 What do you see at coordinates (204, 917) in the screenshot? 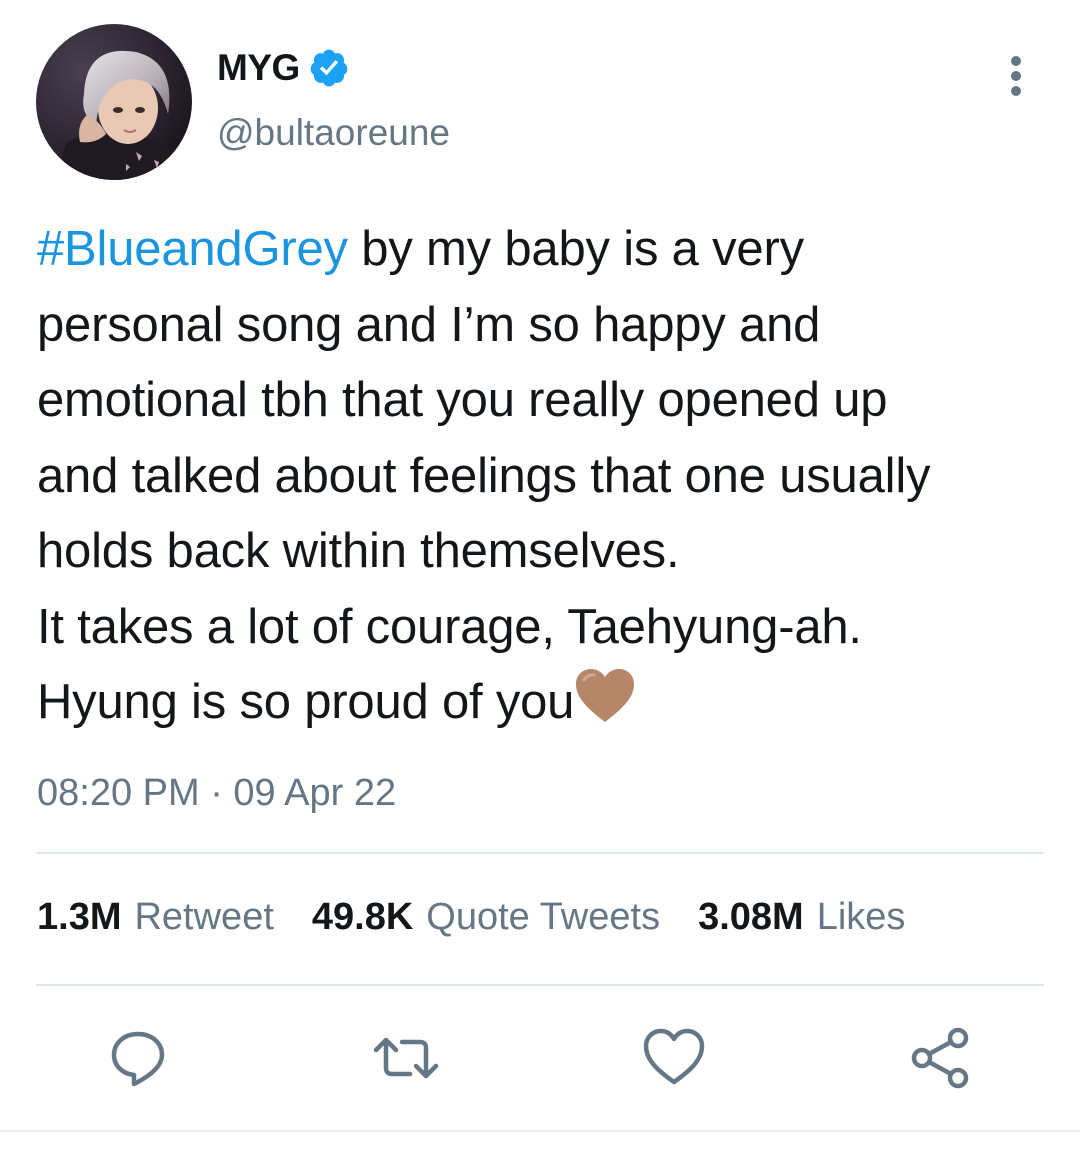
I see `retweets-label: Retweet` at bounding box center [204, 917].